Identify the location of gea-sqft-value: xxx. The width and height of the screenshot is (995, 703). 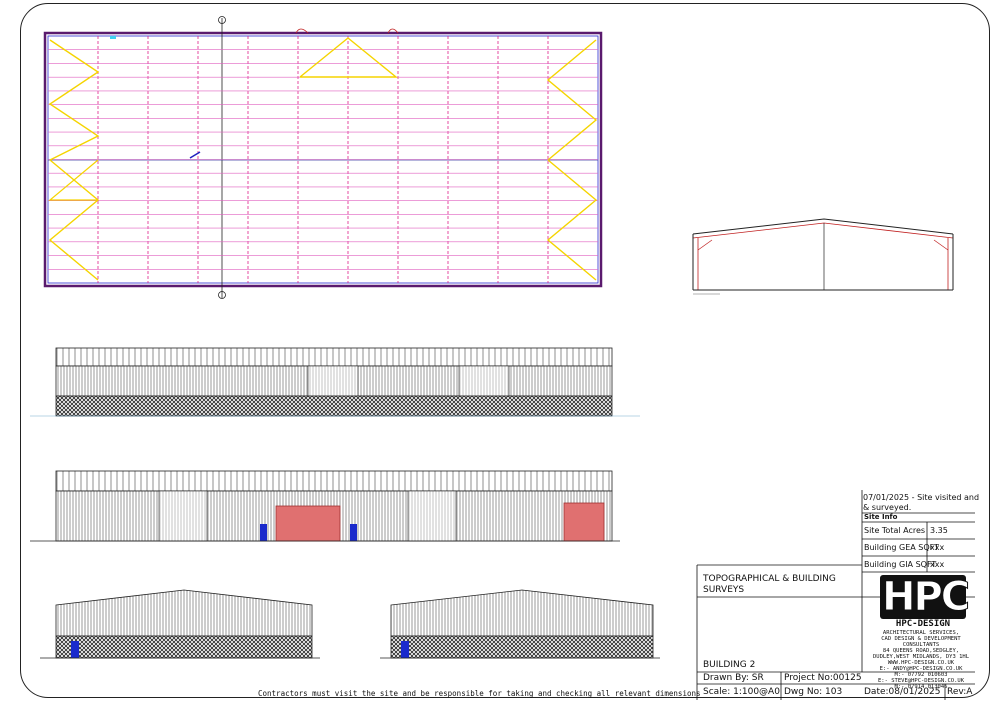
(937, 547).